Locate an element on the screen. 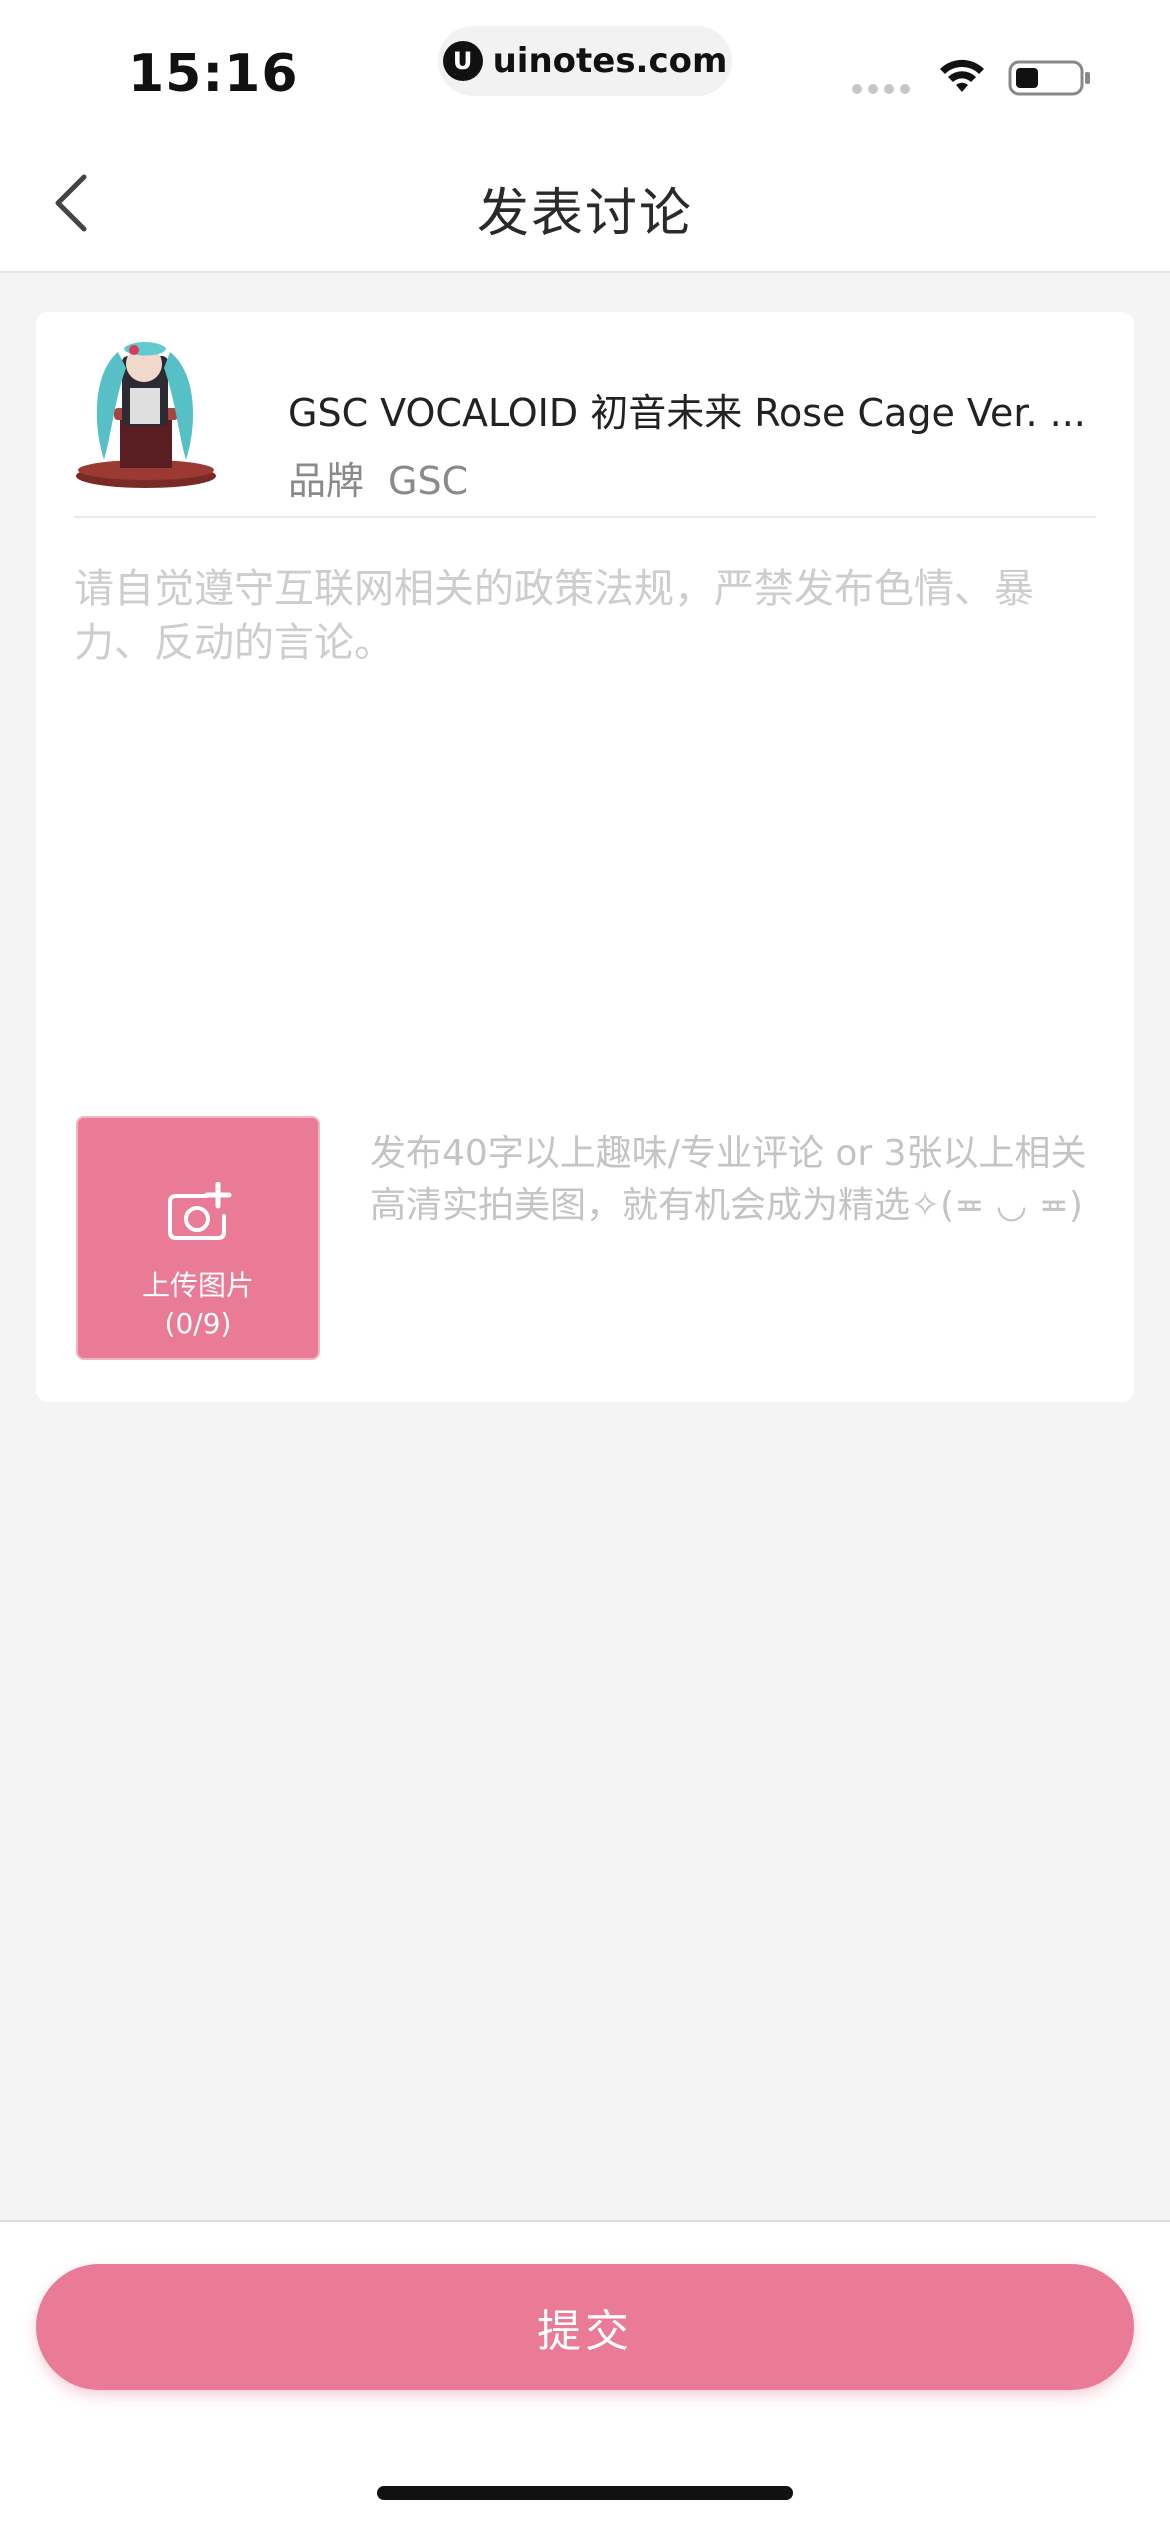 This screenshot has height=2532, width=1170. url-pill: U uinotes.com is located at coordinates (585, 61).